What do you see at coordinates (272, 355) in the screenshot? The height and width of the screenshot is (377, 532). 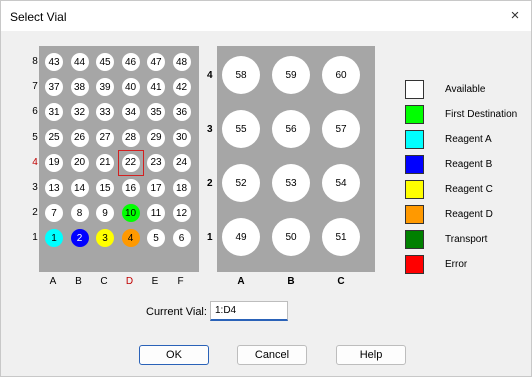 I see `cancel-button: Cancel` at bounding box center [272, 355].